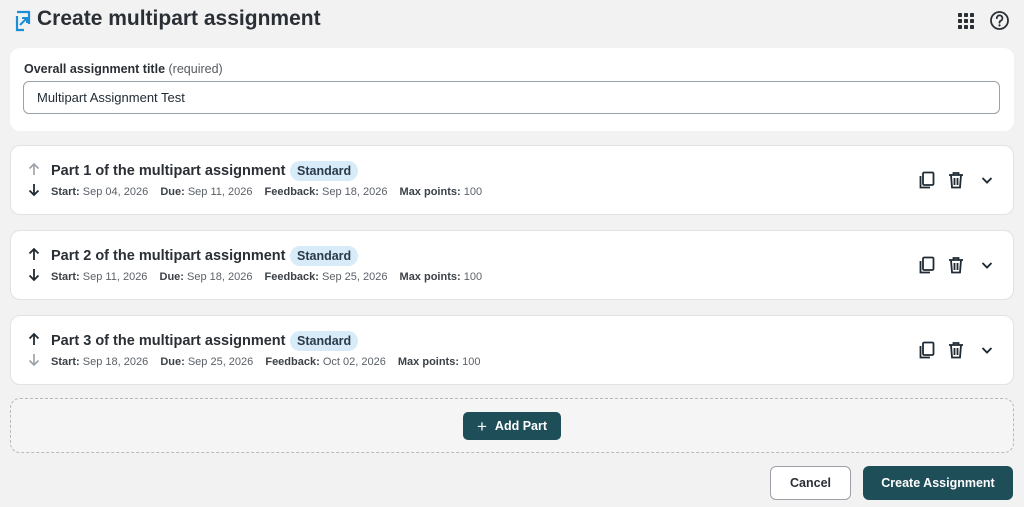 This screenshot has height=507, width=1024. What do you see at coordinates (938, 483) in the screenshot?
I see `create-assignment-button: Create Assignment` at bounding box center [938, 483].